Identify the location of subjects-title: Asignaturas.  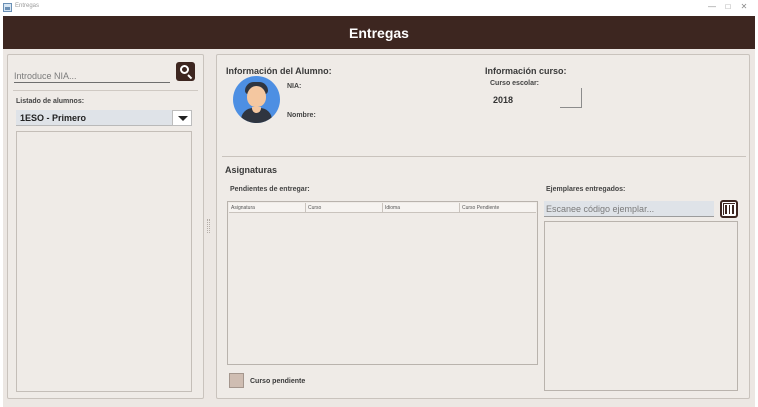
(251, 170).